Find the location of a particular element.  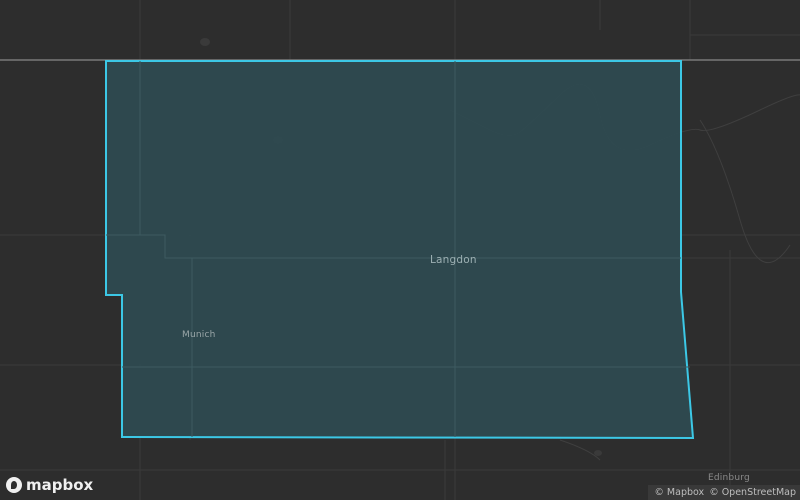

mapbox-logo: mapbox is located at coordinates (49, 485).